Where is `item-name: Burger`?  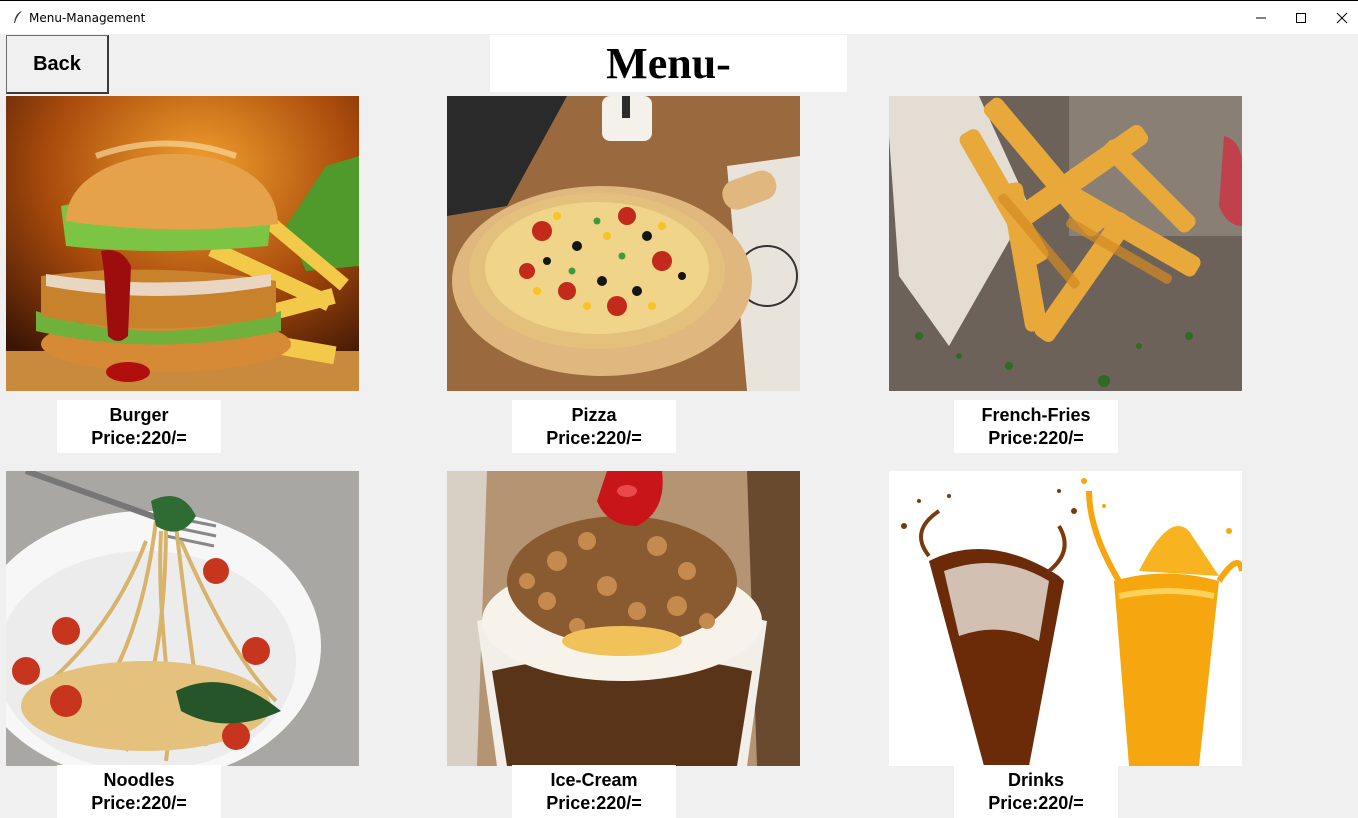 item-name: Burger is located at coordinates (139, 415).